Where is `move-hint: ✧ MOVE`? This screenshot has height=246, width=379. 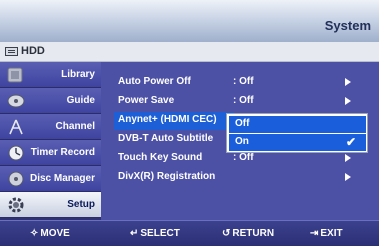
move-hint: ✧ MOVE is located at coordinates (50, 233).